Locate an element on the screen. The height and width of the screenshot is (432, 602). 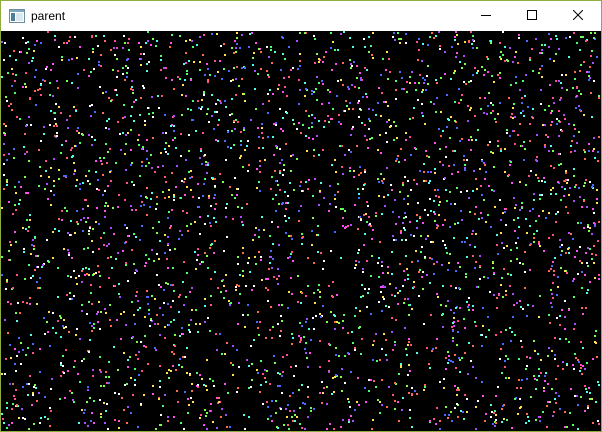
title-bar: parent is located at coordinates (301, 16).